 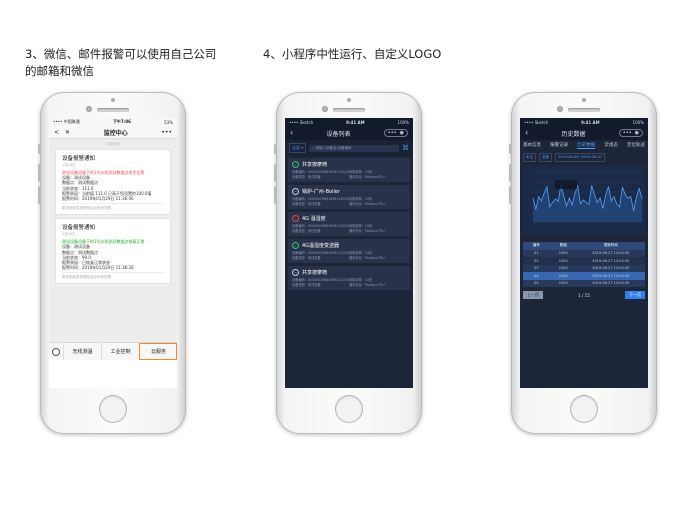 What do you see at coordinates (120, 351) in the screenshot?
I see `menu-industrial-control: 工业控制` at bounding box center [120, 351].